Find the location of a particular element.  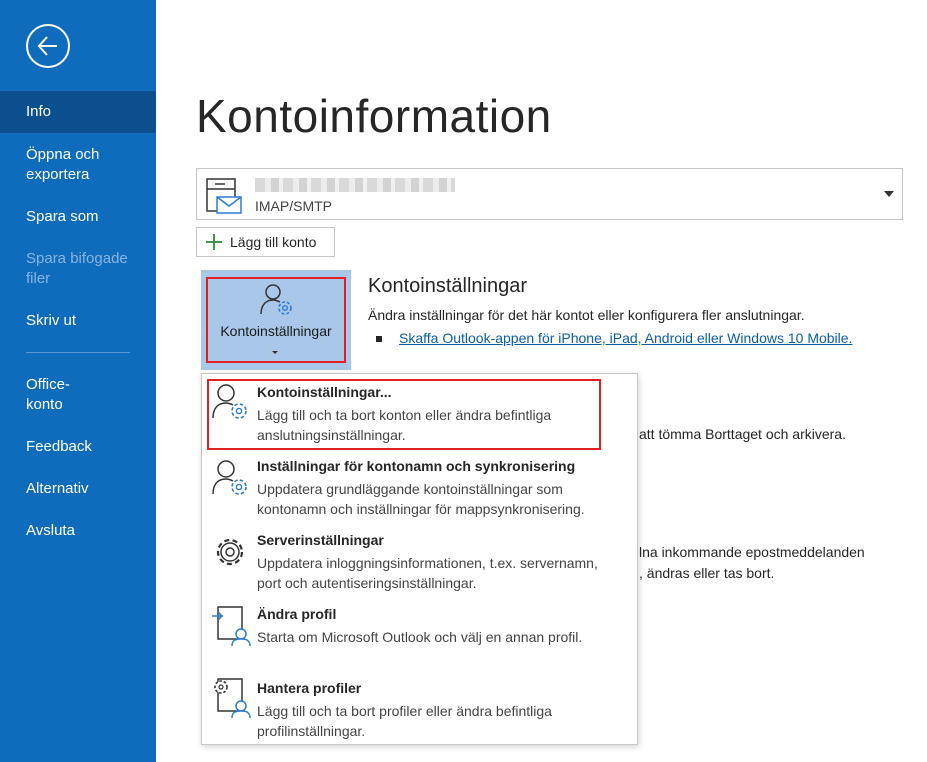

menu-item-title: Ändra profil is located at coordinates (297, 614).